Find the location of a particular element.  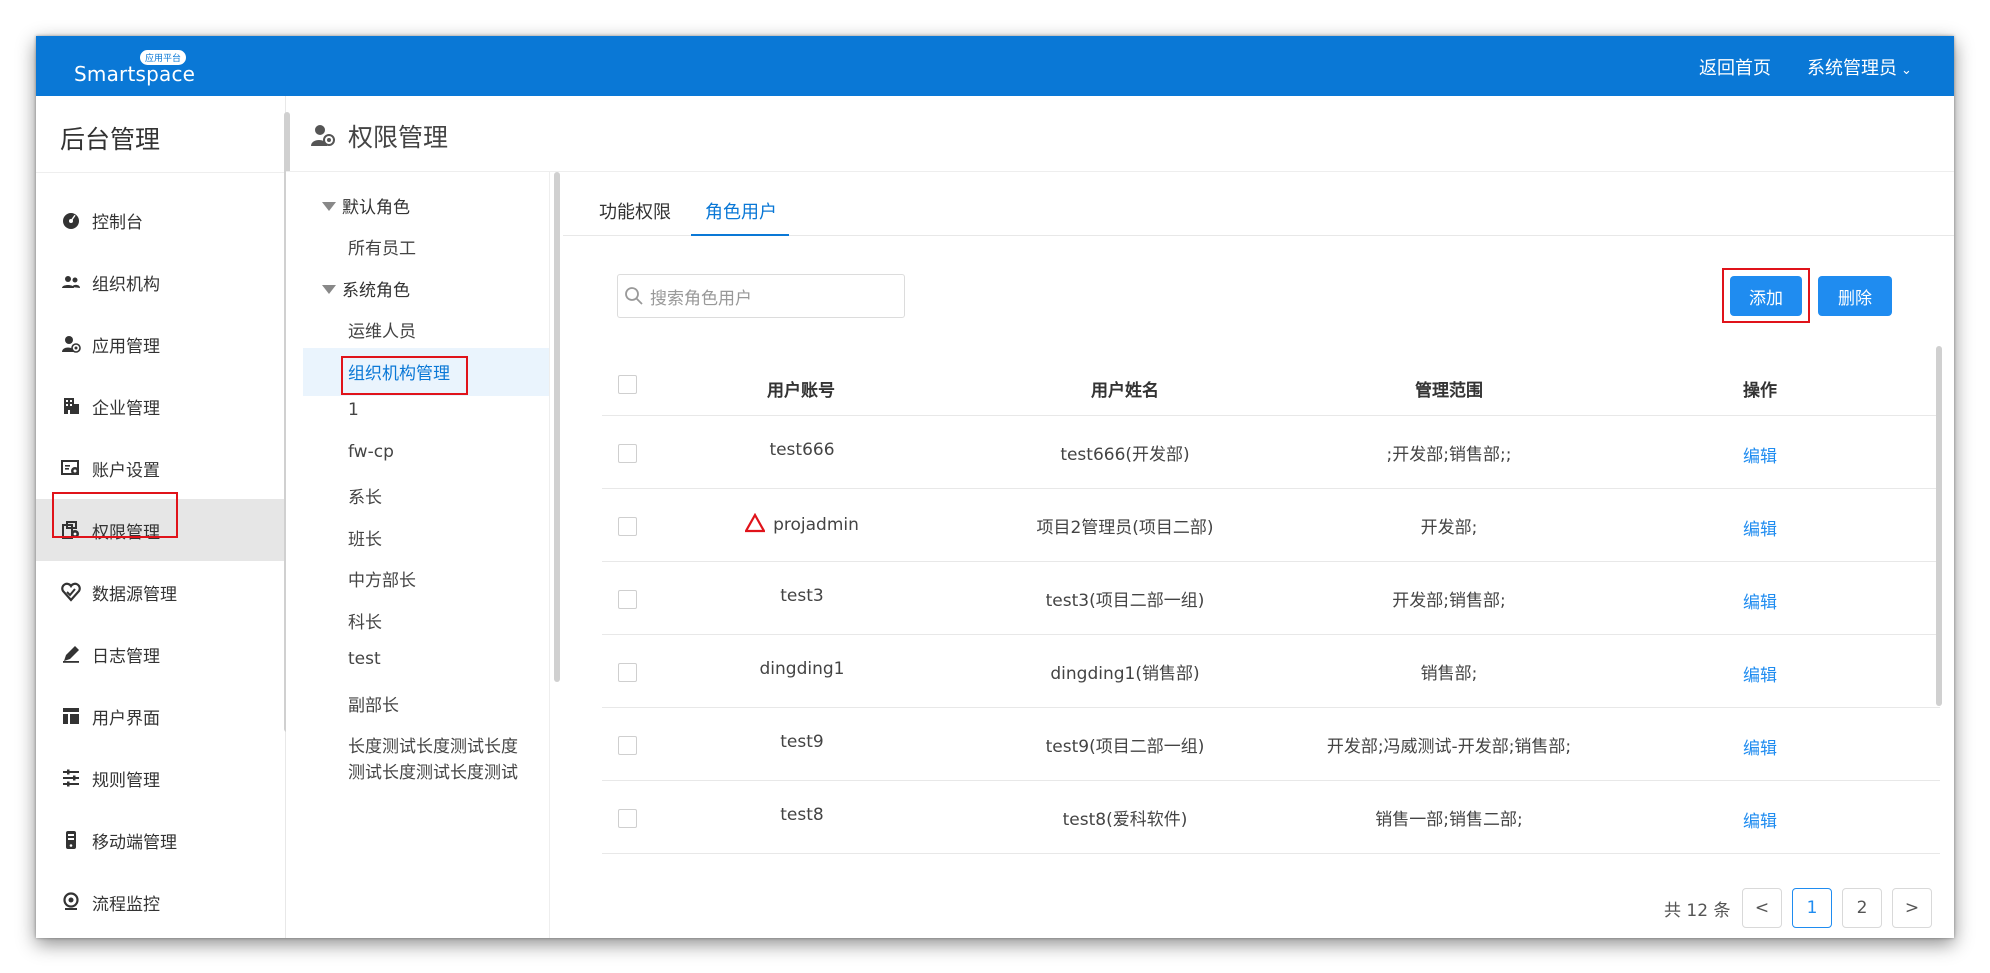

tree-group-default: 默认角色 is located at coordinates (366, 205).